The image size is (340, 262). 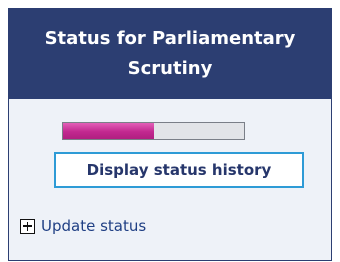 What do you see at coordinates (93, 226) in the screenshot?
I see `update-status-label: Update status` at bounding box center [93, 226].